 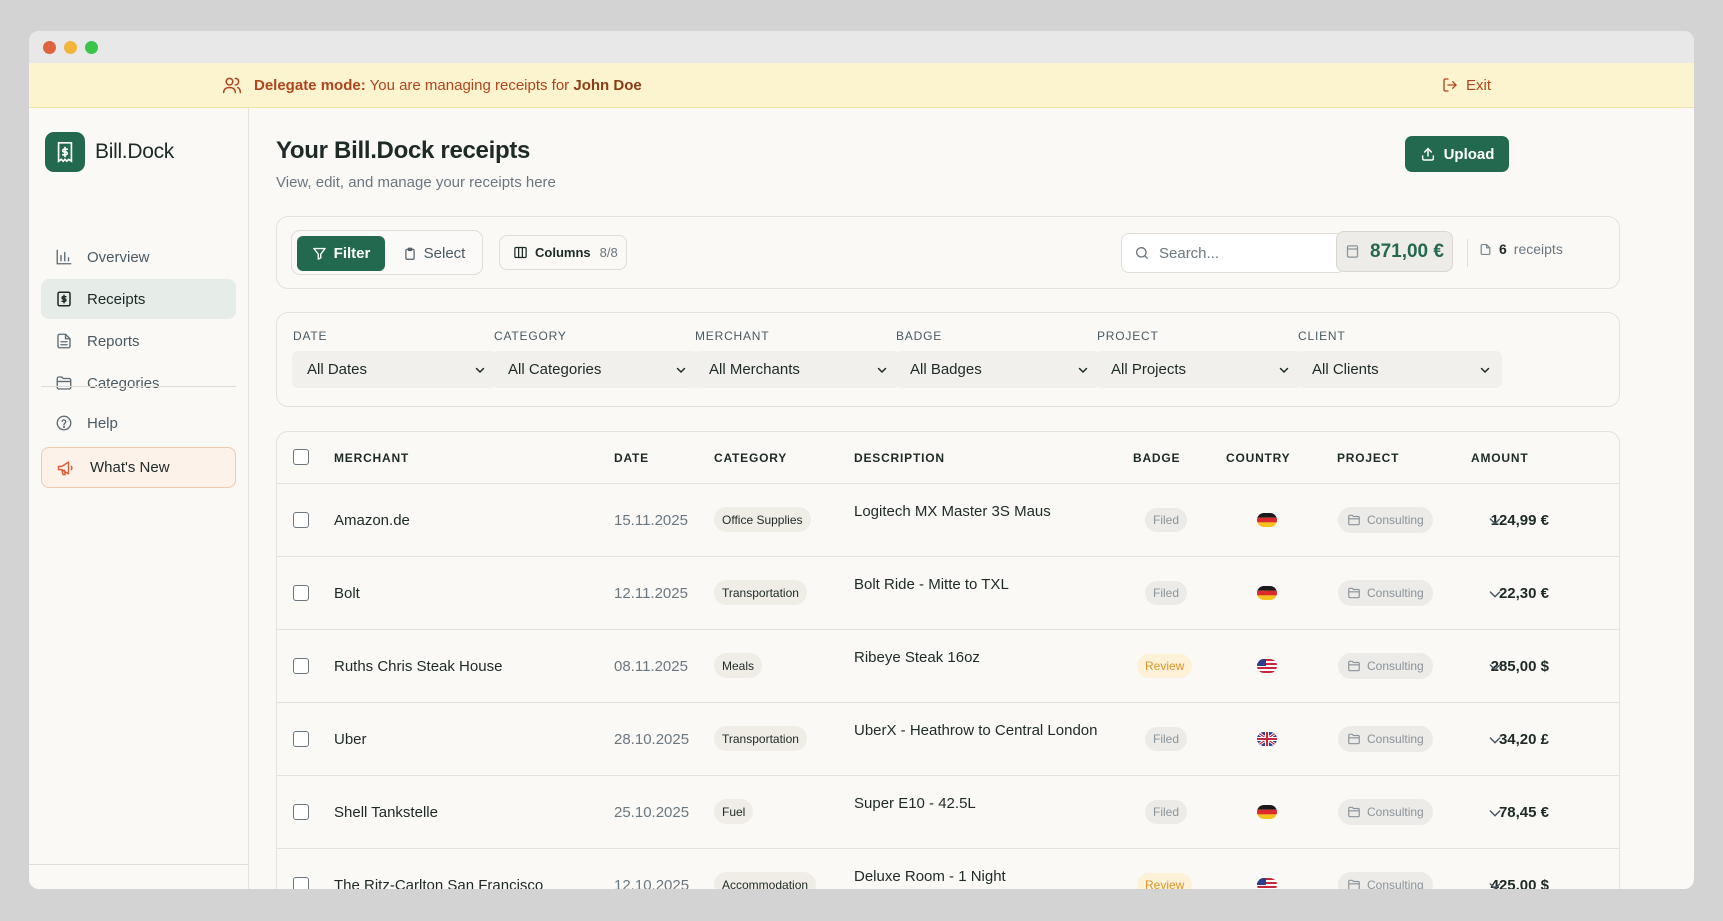 I want to click on filter-label: BADGE, so click(x=919, y=336).